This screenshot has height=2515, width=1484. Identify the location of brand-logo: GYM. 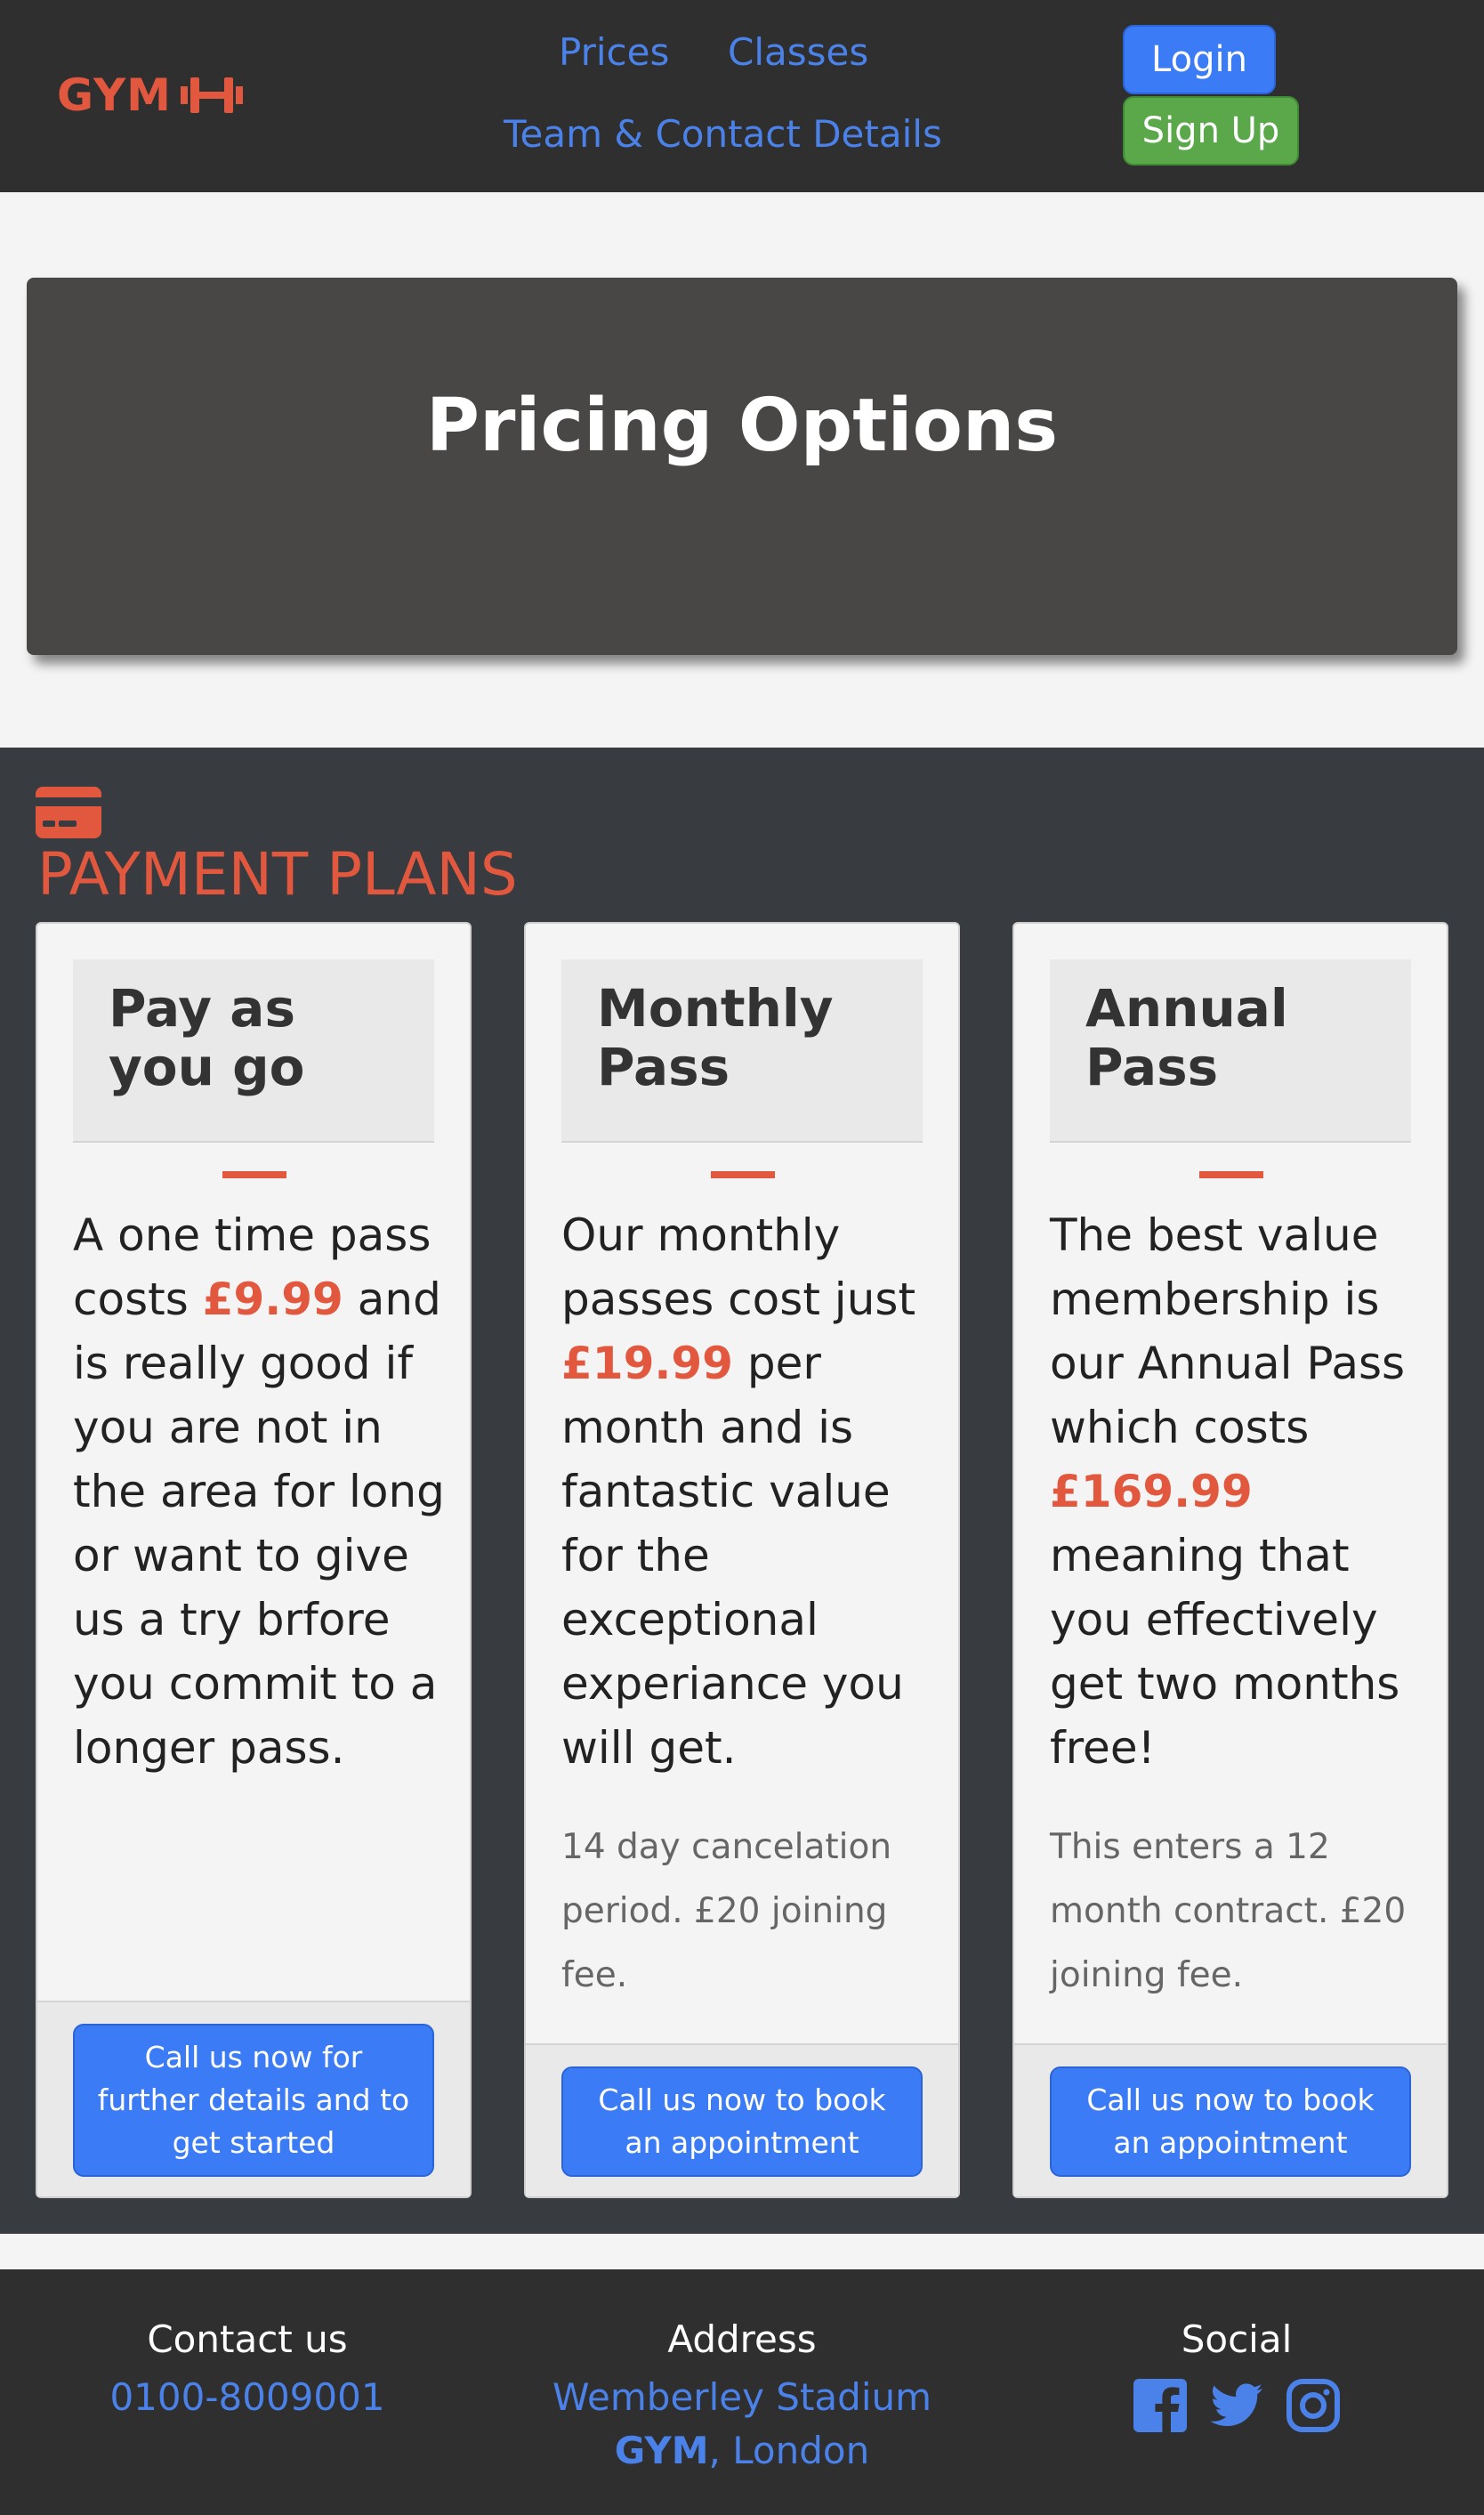
(151, 95).